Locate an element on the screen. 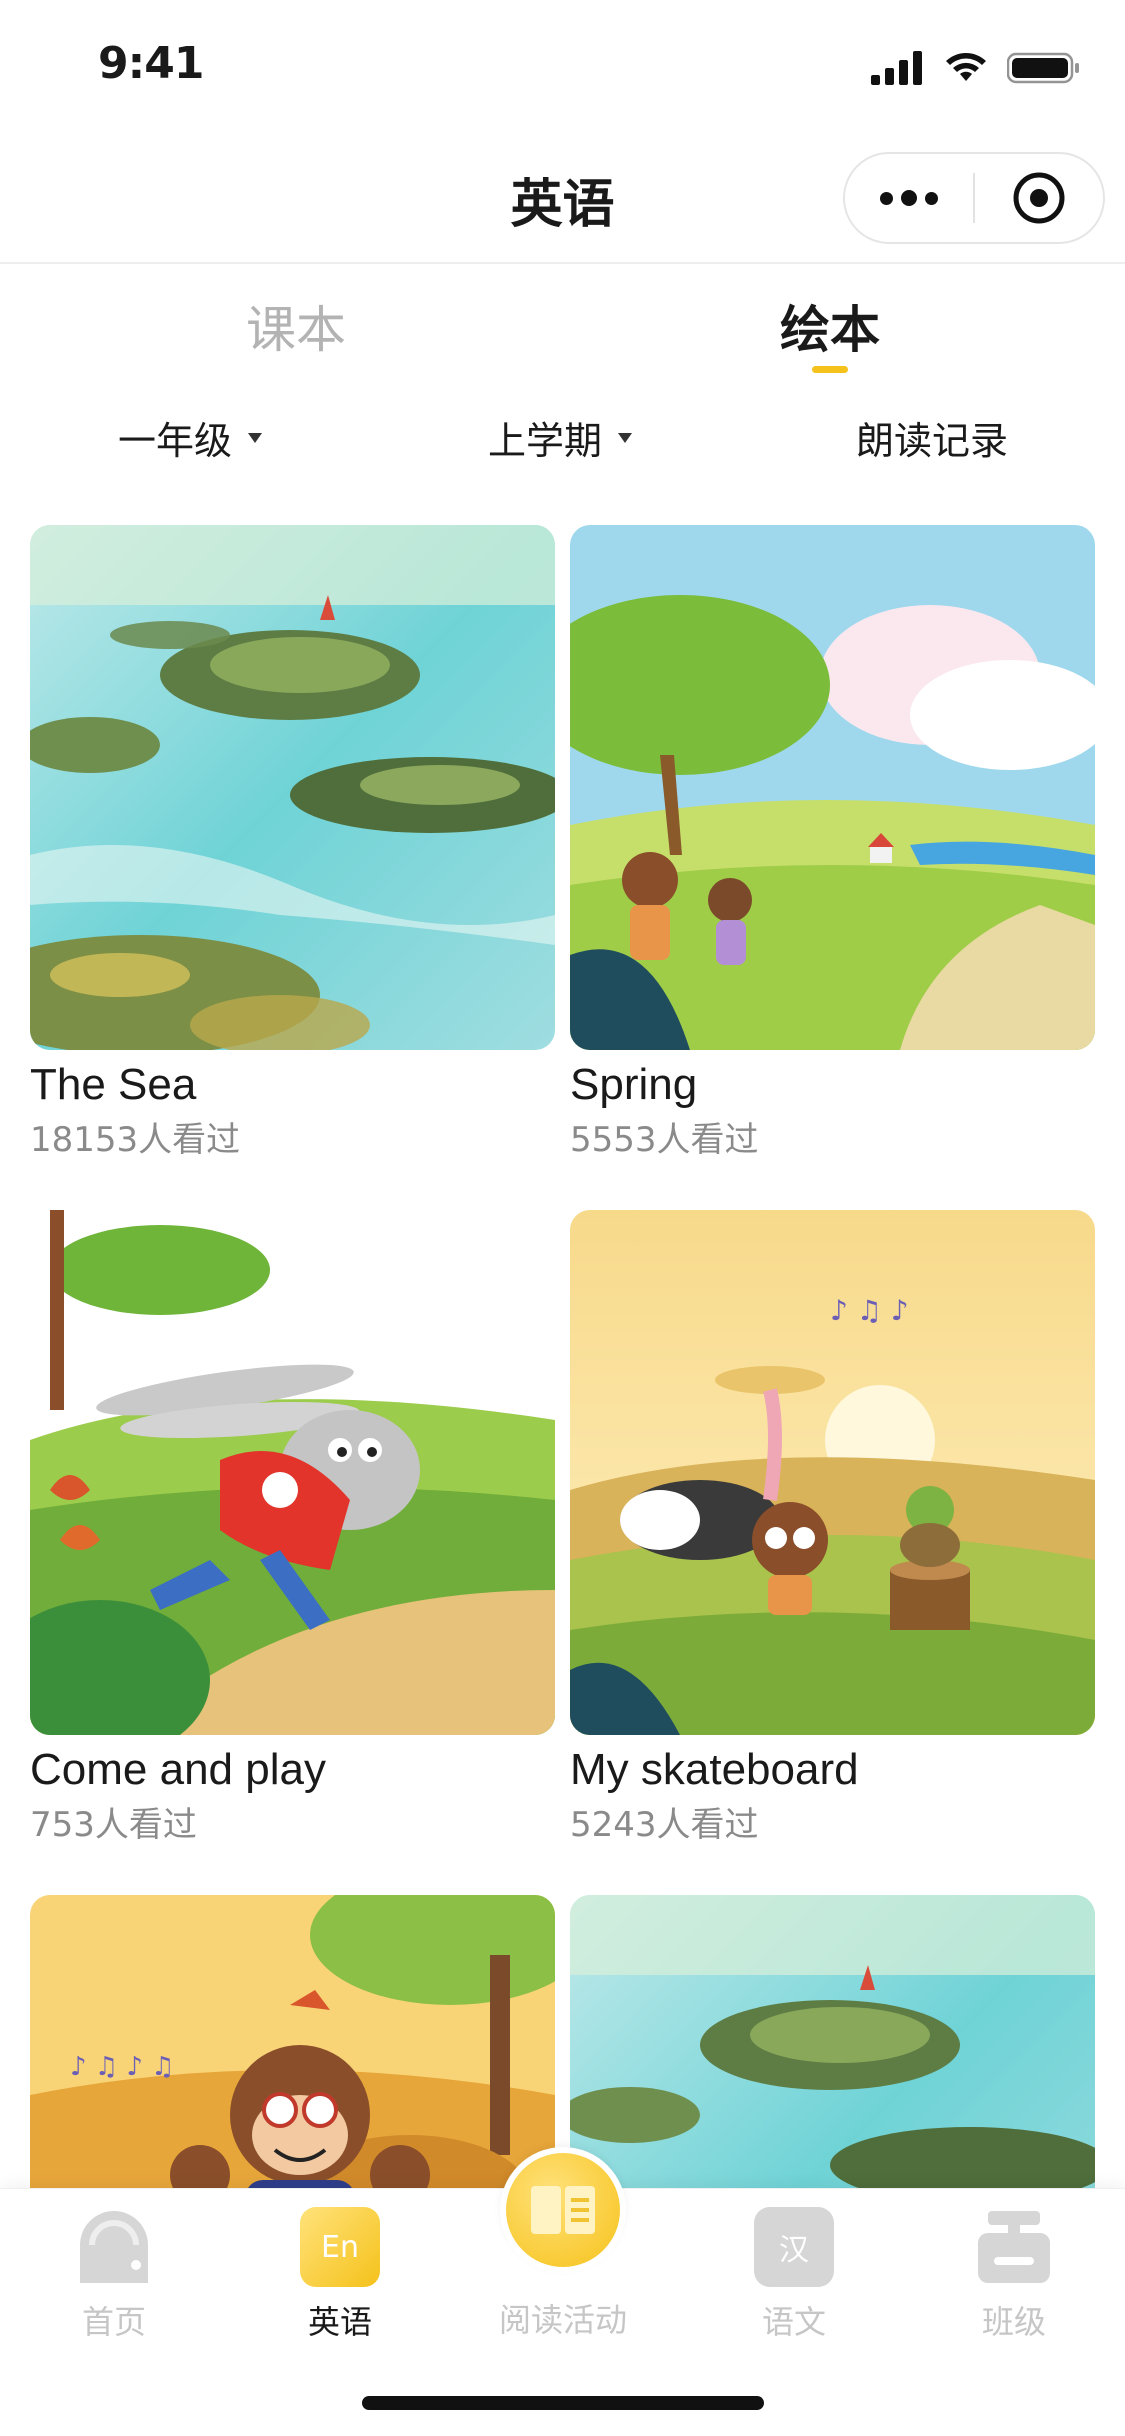 This screenshot has width=1125, height=2436. grade-label: 一年级 is located at coordinates (175, 441).